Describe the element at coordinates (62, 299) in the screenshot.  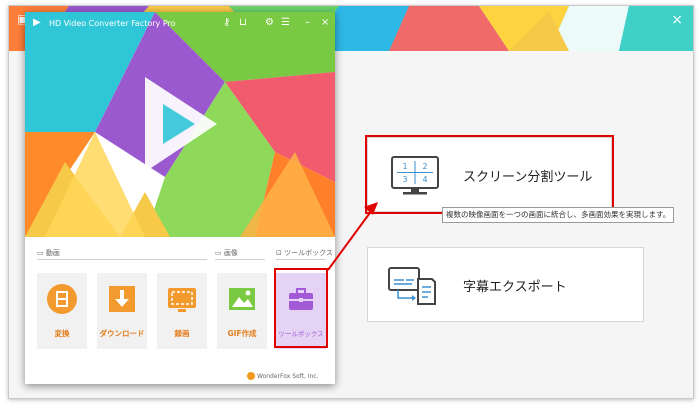
I see `film-icon` at that location.